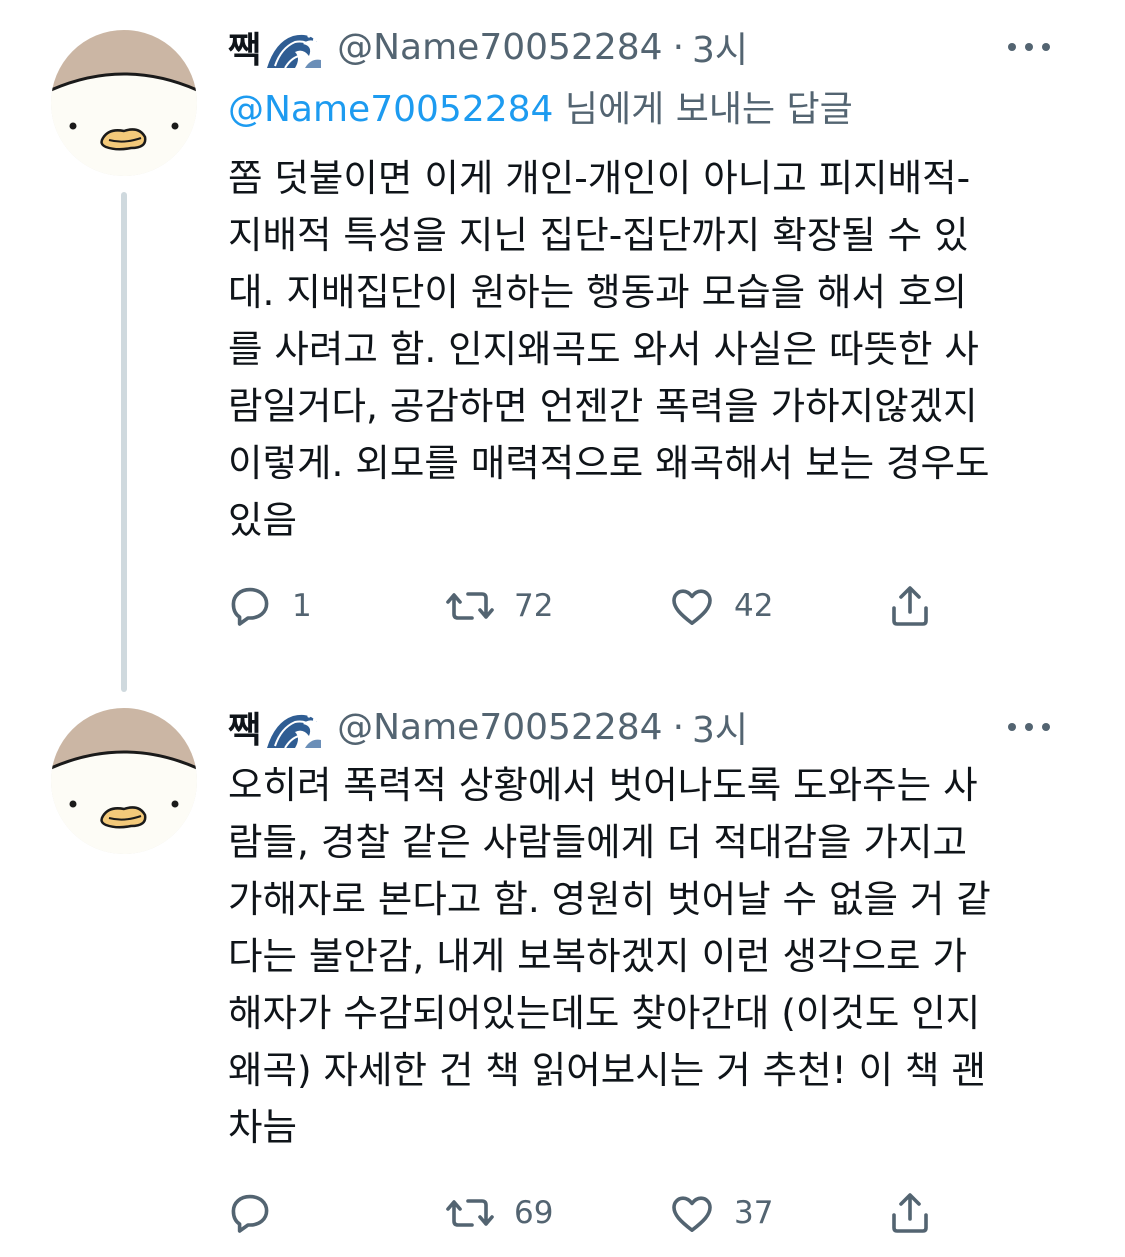 This screenshot has height=1257, width=1125. I want to click on thread-connector-line, so click(124, 442).